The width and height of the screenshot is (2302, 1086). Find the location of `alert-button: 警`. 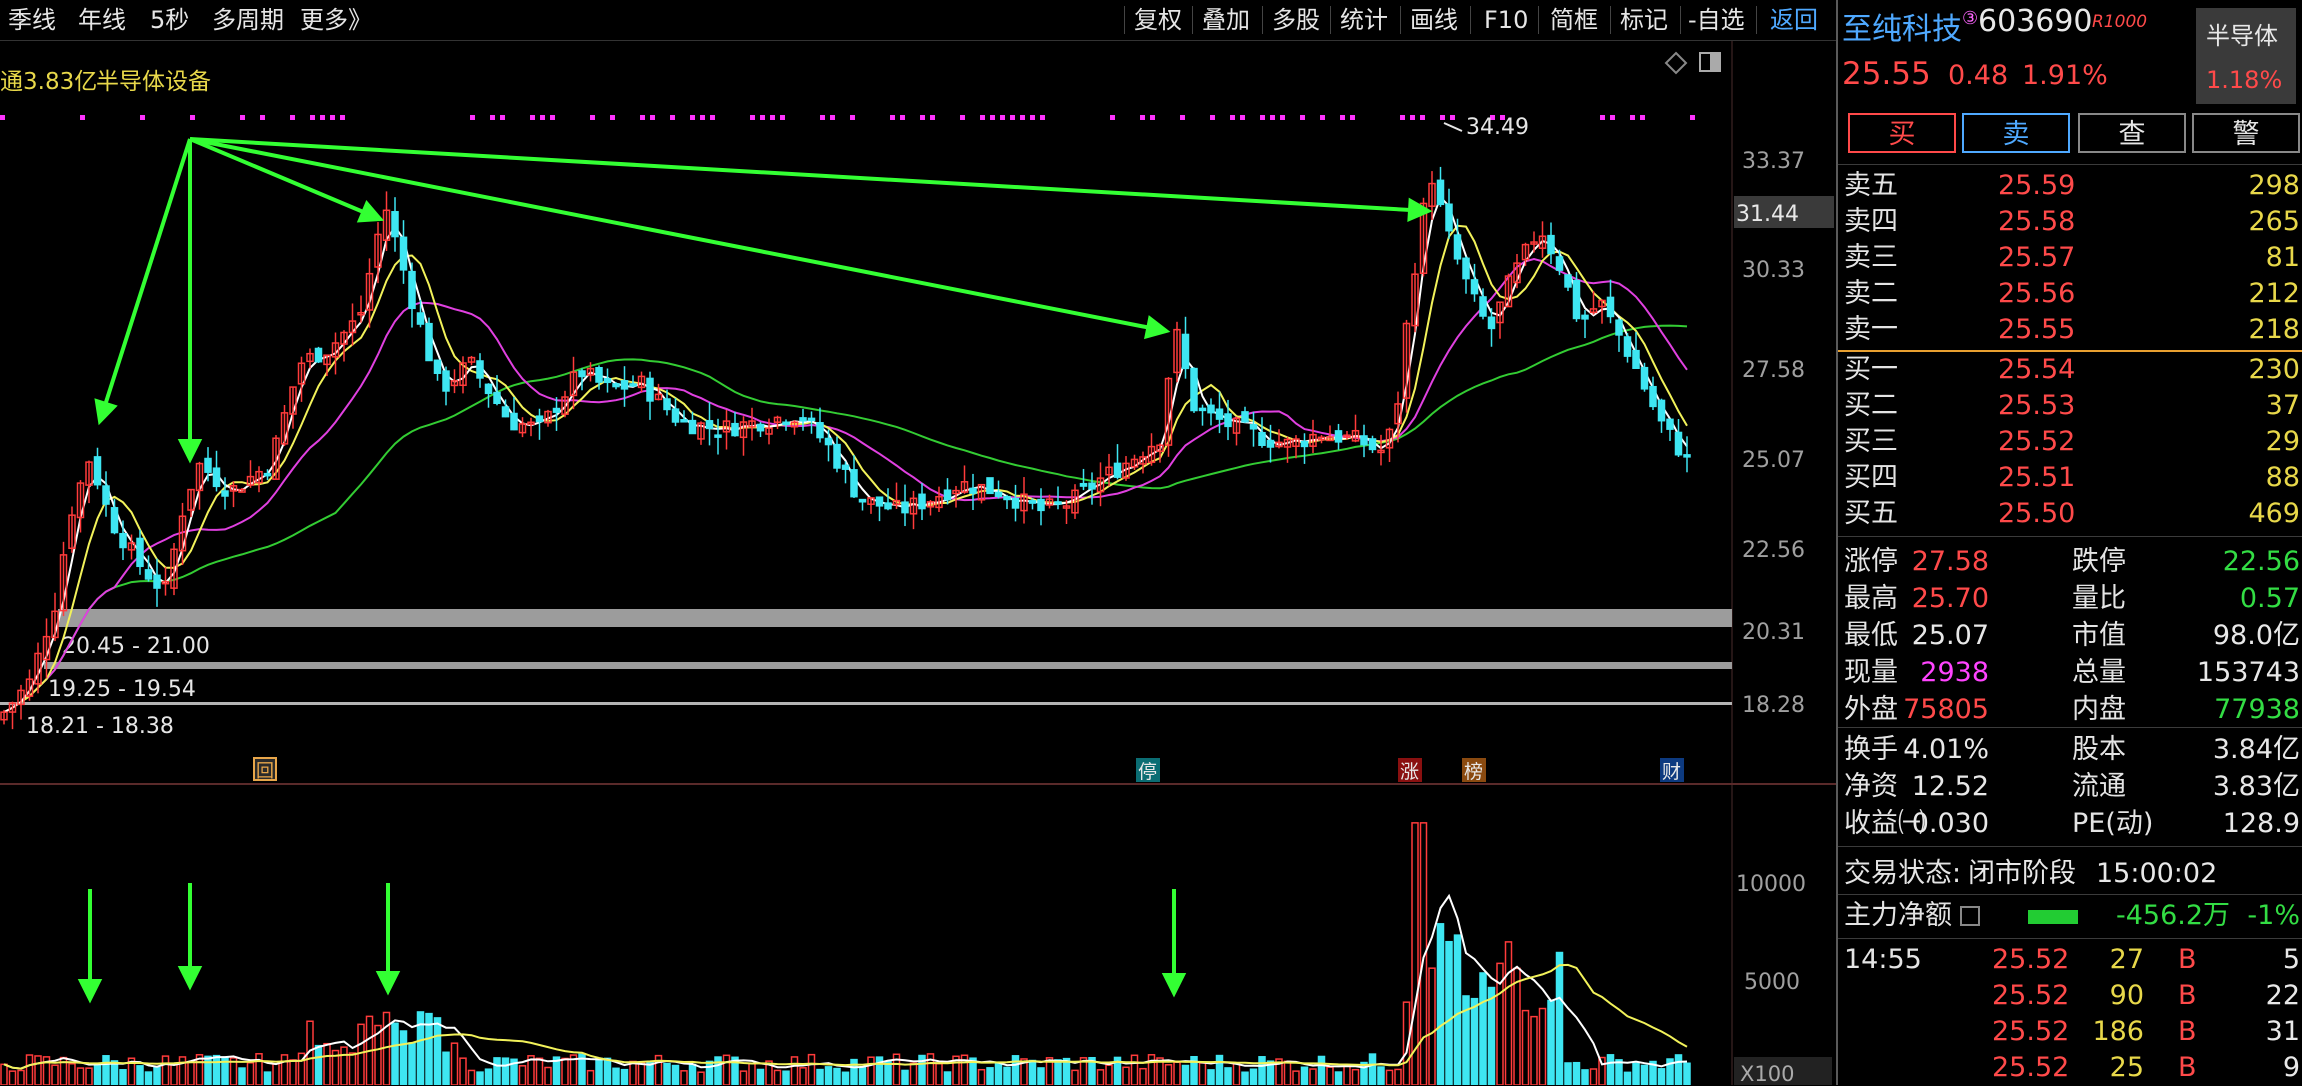

alert-button: 警 is located at coordinates (2246, 133).